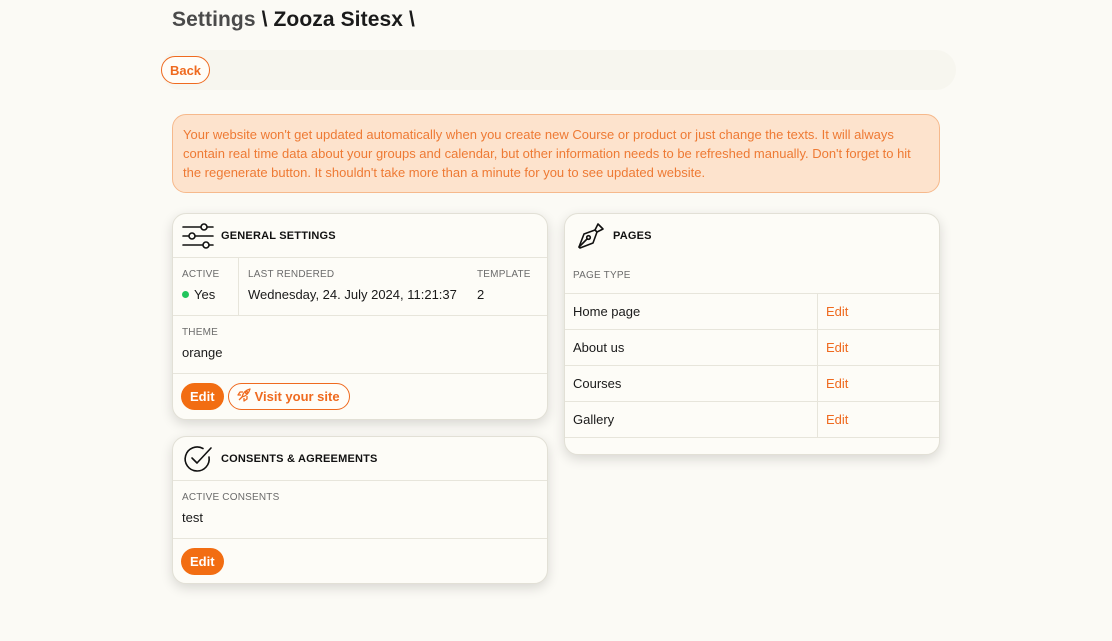 Image resolution: width=1112 pixels, height=641 pixels. Describe the element at coordinates (192, 517) in the screenshot. I see `active-consents-value: test` at that location.